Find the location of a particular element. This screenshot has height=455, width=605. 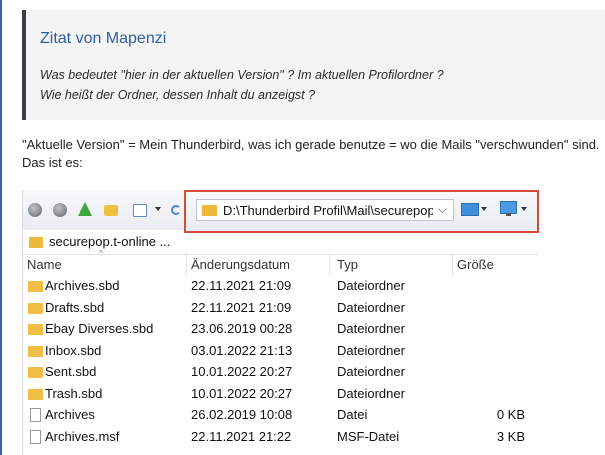

column-header-type: Typ is located at coordinates (347, 264).